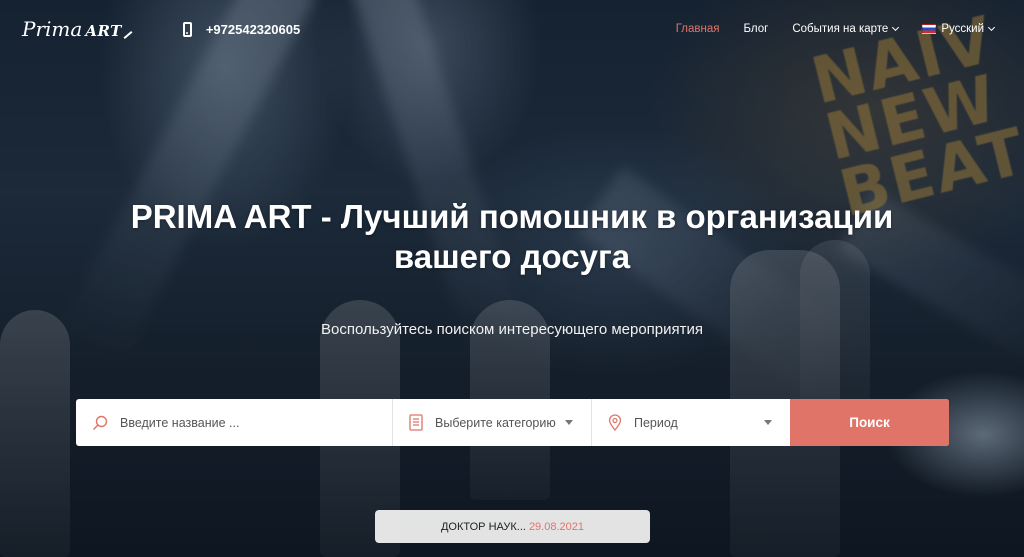  What do you see at coordinates (962, 29) in the screenshot?
I see `language-label: Русский` at bounding box center [962, 29].